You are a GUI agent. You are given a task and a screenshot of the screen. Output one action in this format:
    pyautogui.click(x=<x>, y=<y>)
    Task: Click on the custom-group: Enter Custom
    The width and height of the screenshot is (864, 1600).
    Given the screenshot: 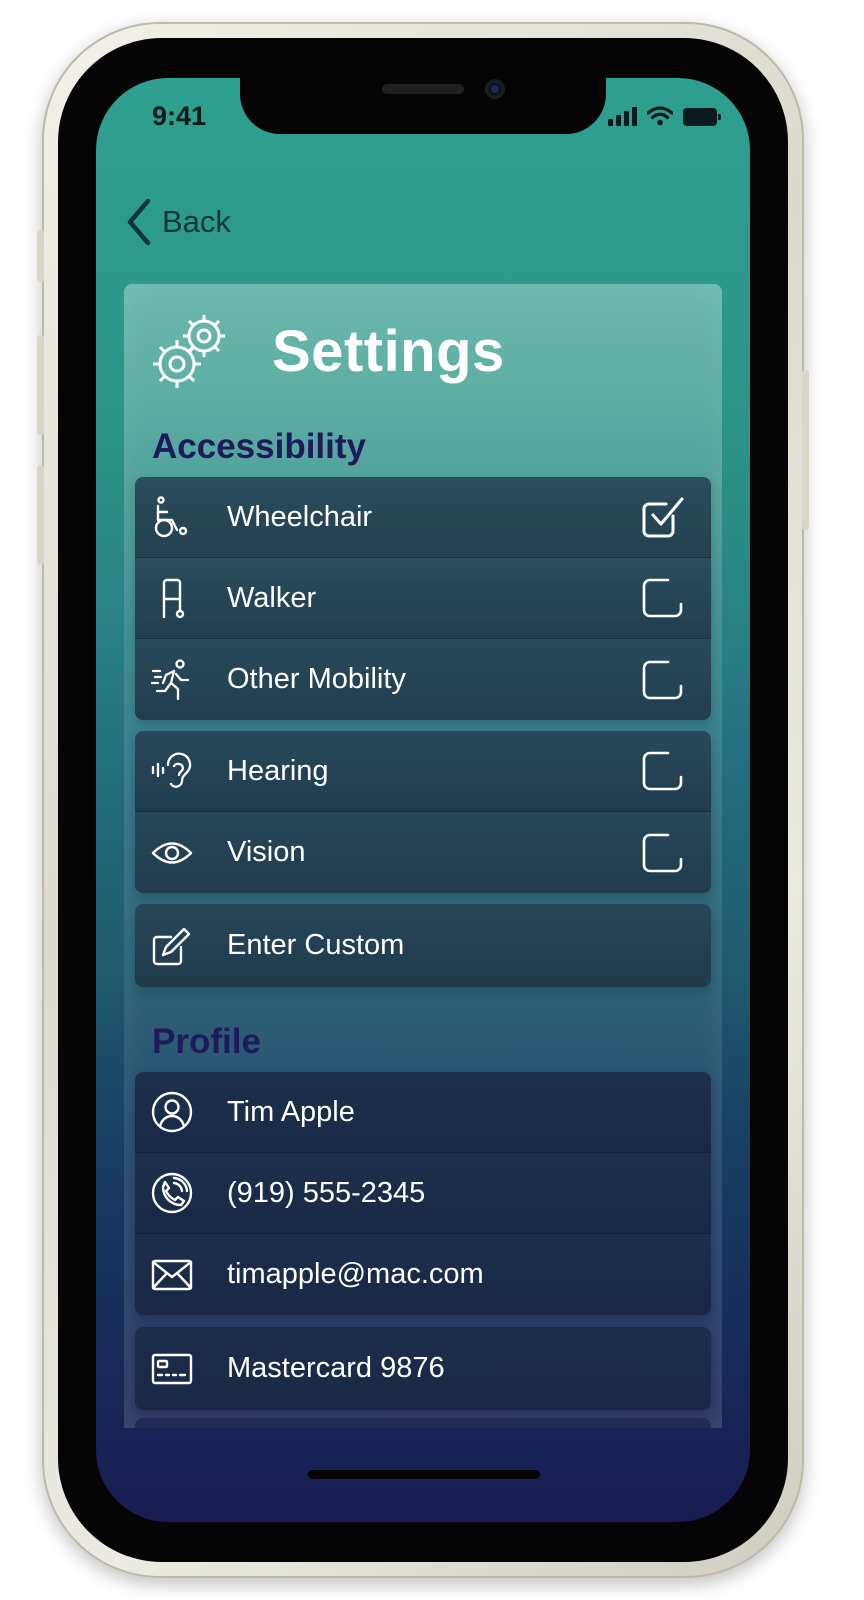 What is the action you would take?
    pyautogui.click(x=423, y=945)
    